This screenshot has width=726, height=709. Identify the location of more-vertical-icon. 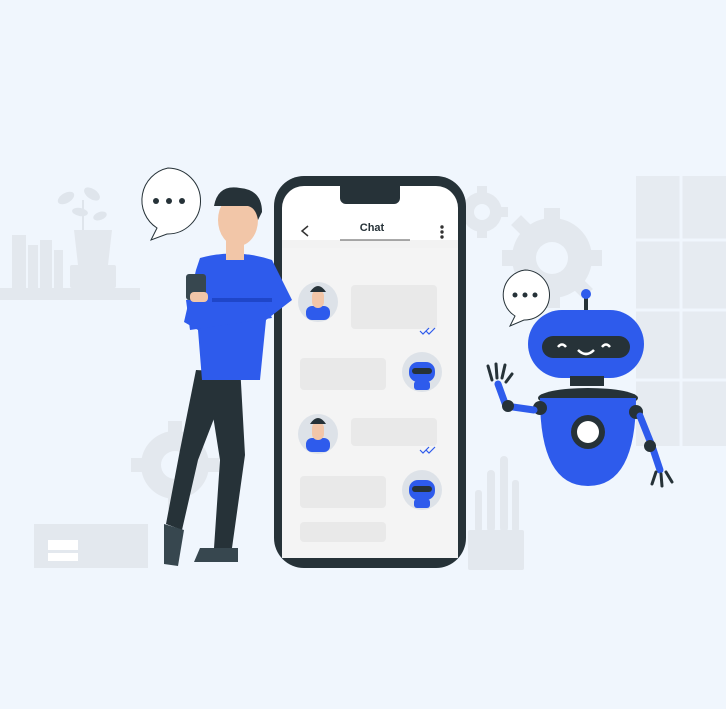
(442, 232).